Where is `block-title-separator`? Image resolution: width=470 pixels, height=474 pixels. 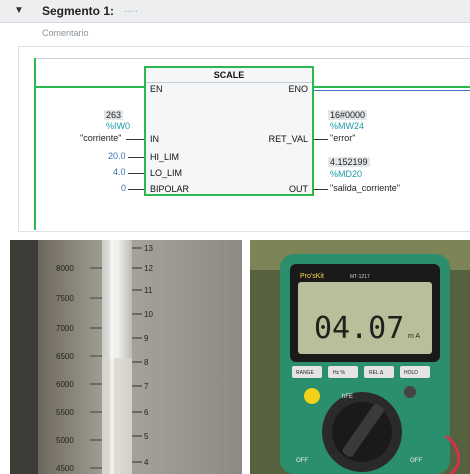
block-title-separator is located at coordinates (229, 82).